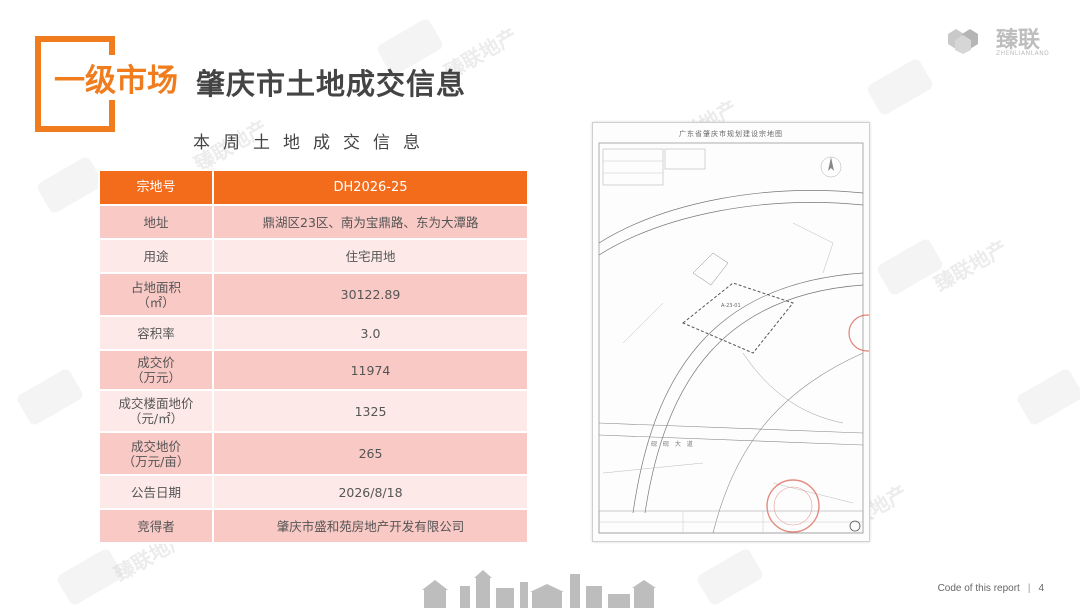 The height and width of the screenshot is (608, 1080). I want to click on table-cell-label: 地址, so click(156, 222).